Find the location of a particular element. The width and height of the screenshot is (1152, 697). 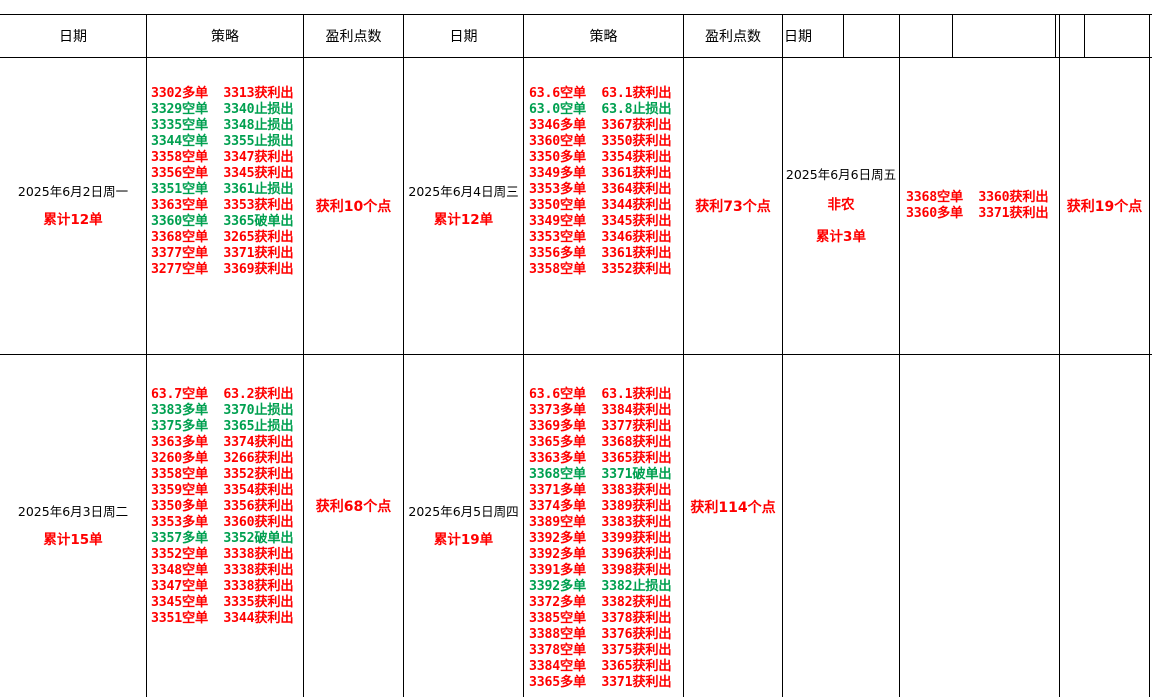

strategy-line: 3356多单 3361获利出 is located at coordinates (600, 253).